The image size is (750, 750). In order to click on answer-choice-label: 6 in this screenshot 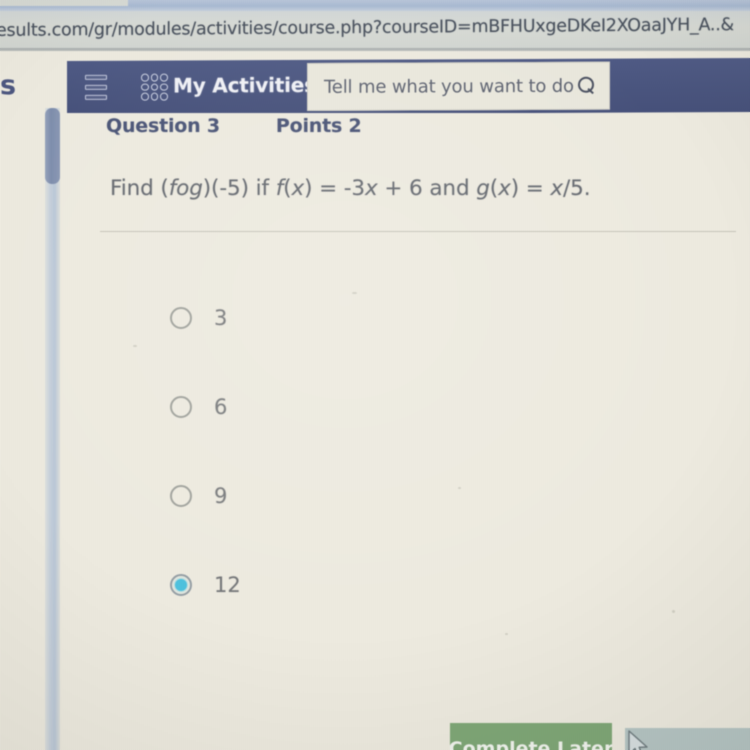, I will do `click(221, 406)`.